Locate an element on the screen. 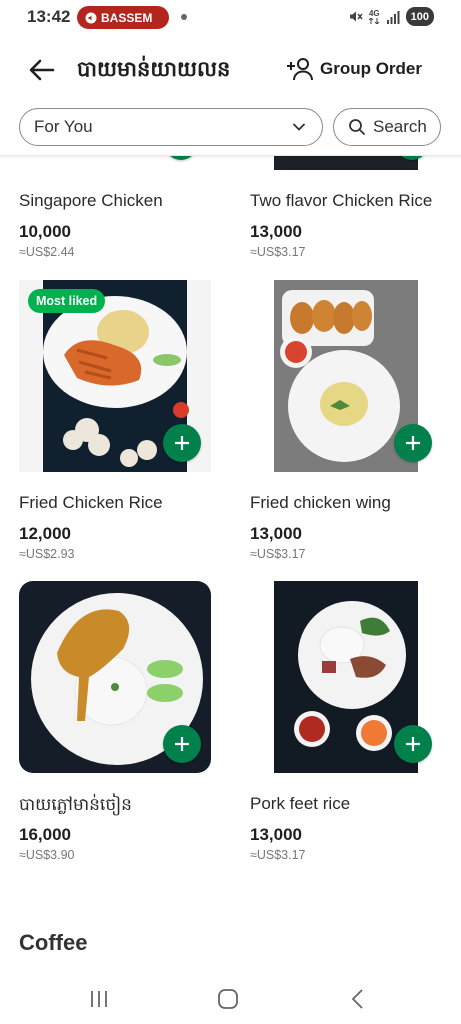  signal-icon is located at coordinates (393, 17).